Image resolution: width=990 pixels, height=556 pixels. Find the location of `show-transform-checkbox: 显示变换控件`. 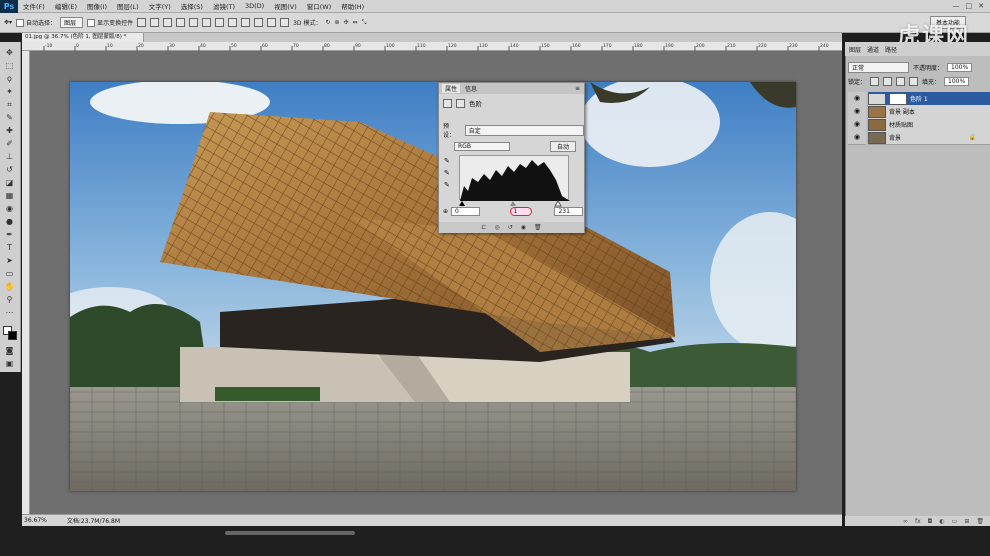

show-transform-checkbox: 显示变换控件 is located at coordinates (110, 23).